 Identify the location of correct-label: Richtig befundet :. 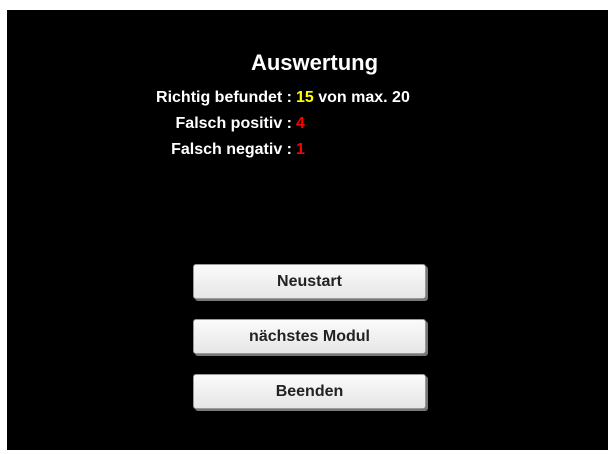
(224, 97).